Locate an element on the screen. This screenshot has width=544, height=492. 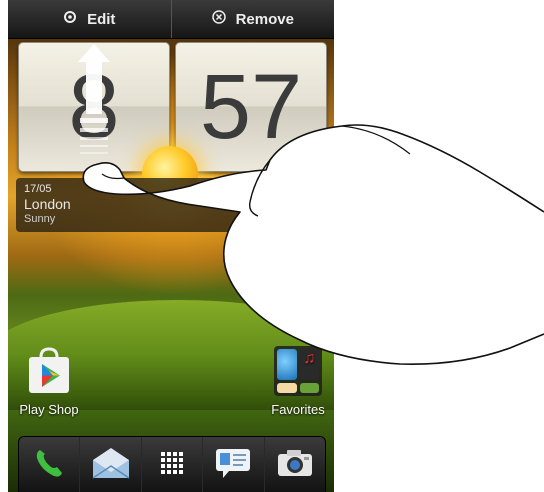
play-store-icon is located at coordinates (49, 371).